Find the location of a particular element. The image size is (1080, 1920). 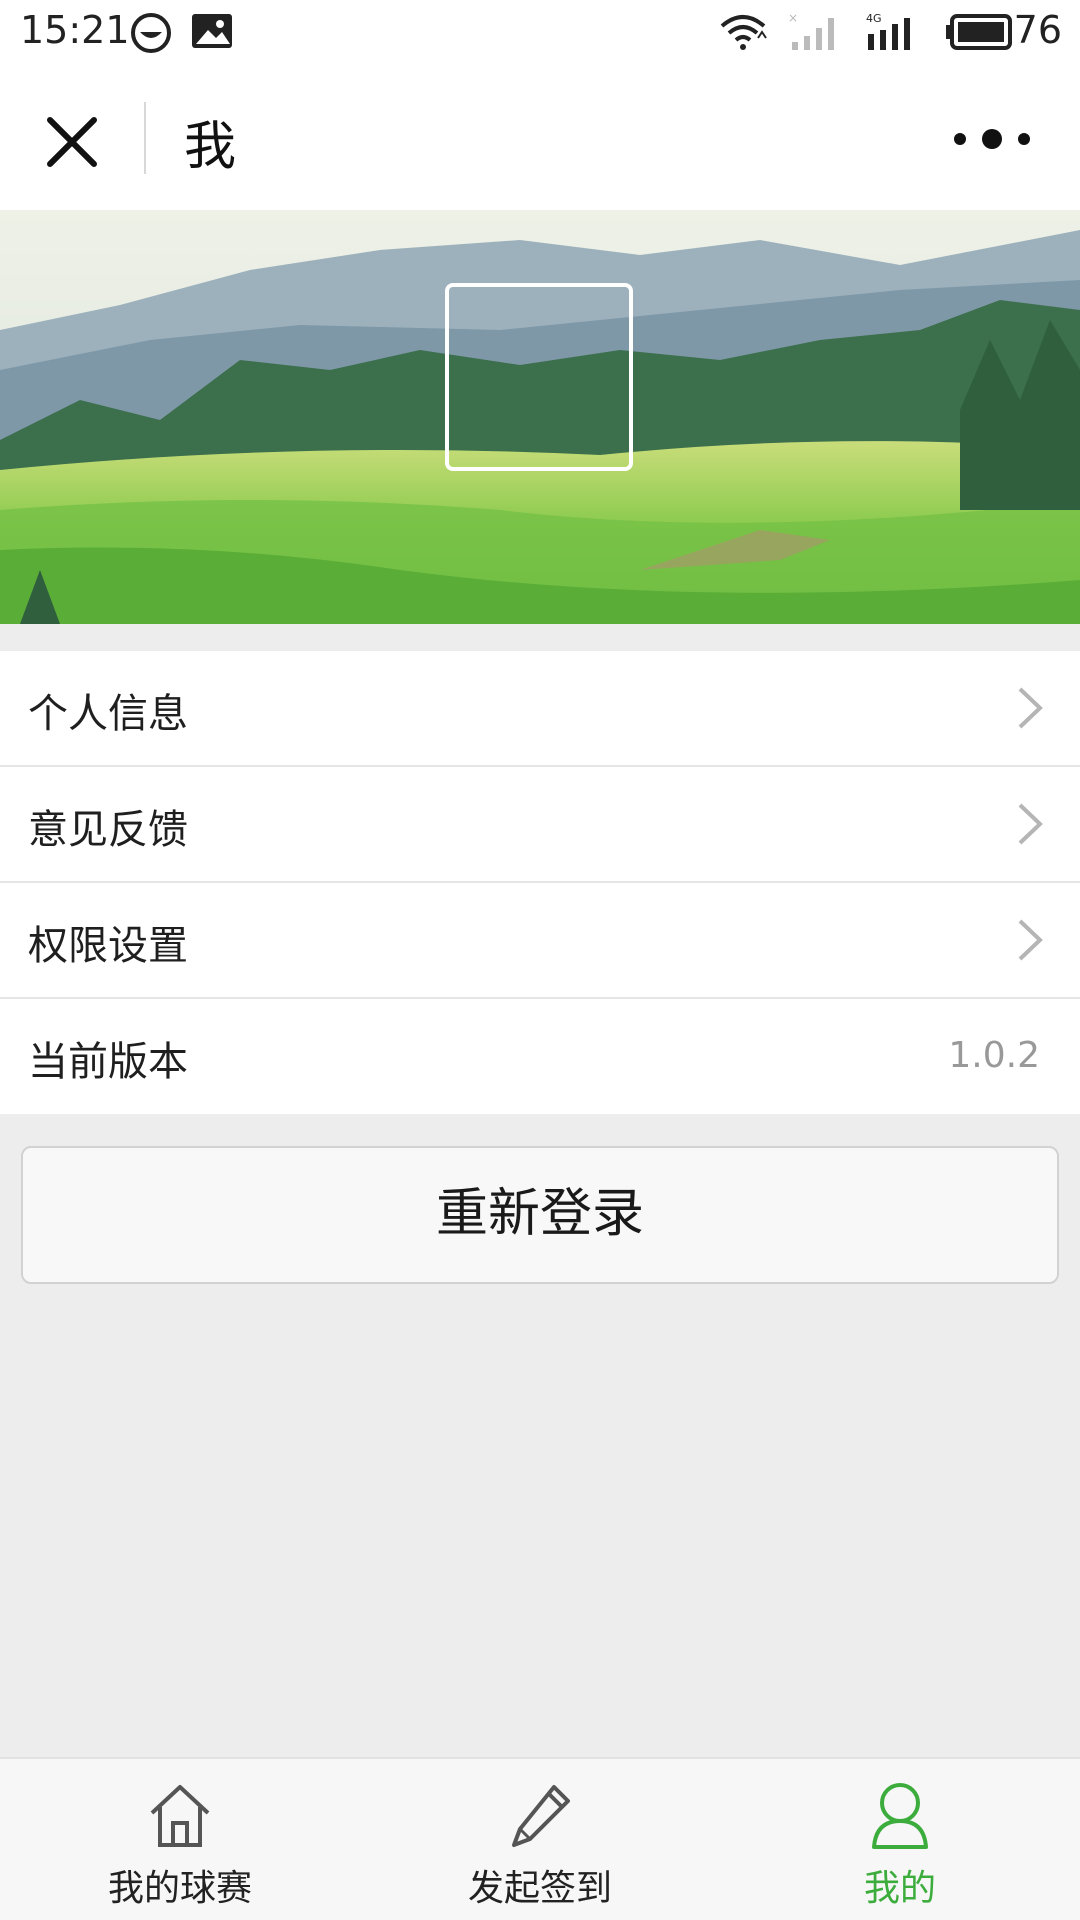

menu-item-permissions: 权限设置 is located at coordinates (540, 941).